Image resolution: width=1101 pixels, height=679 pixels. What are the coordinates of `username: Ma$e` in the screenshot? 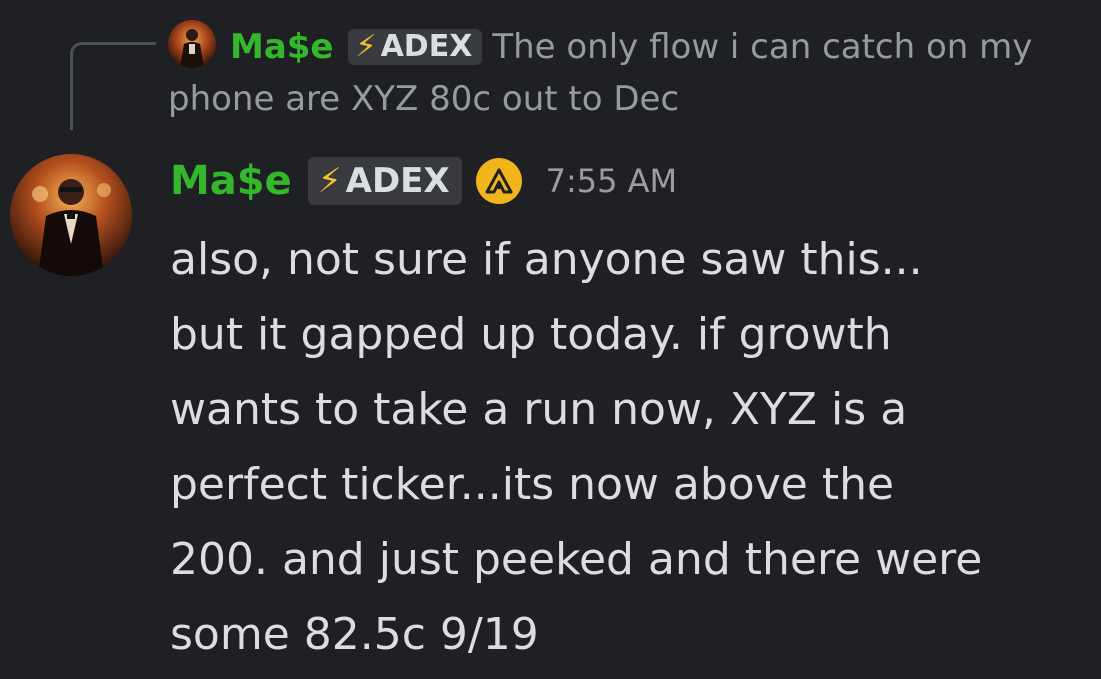 It's located at (231, 181).